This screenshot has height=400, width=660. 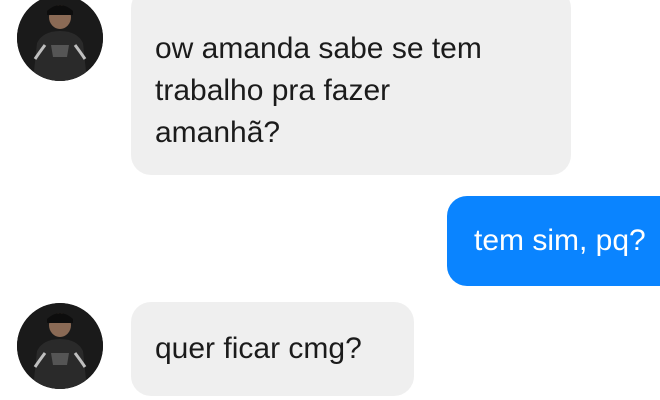 What do you see at coordinates (560, 240) in the screenshot?
I see `message-text: tem sim, pq?` at bounding box center [560, 240].